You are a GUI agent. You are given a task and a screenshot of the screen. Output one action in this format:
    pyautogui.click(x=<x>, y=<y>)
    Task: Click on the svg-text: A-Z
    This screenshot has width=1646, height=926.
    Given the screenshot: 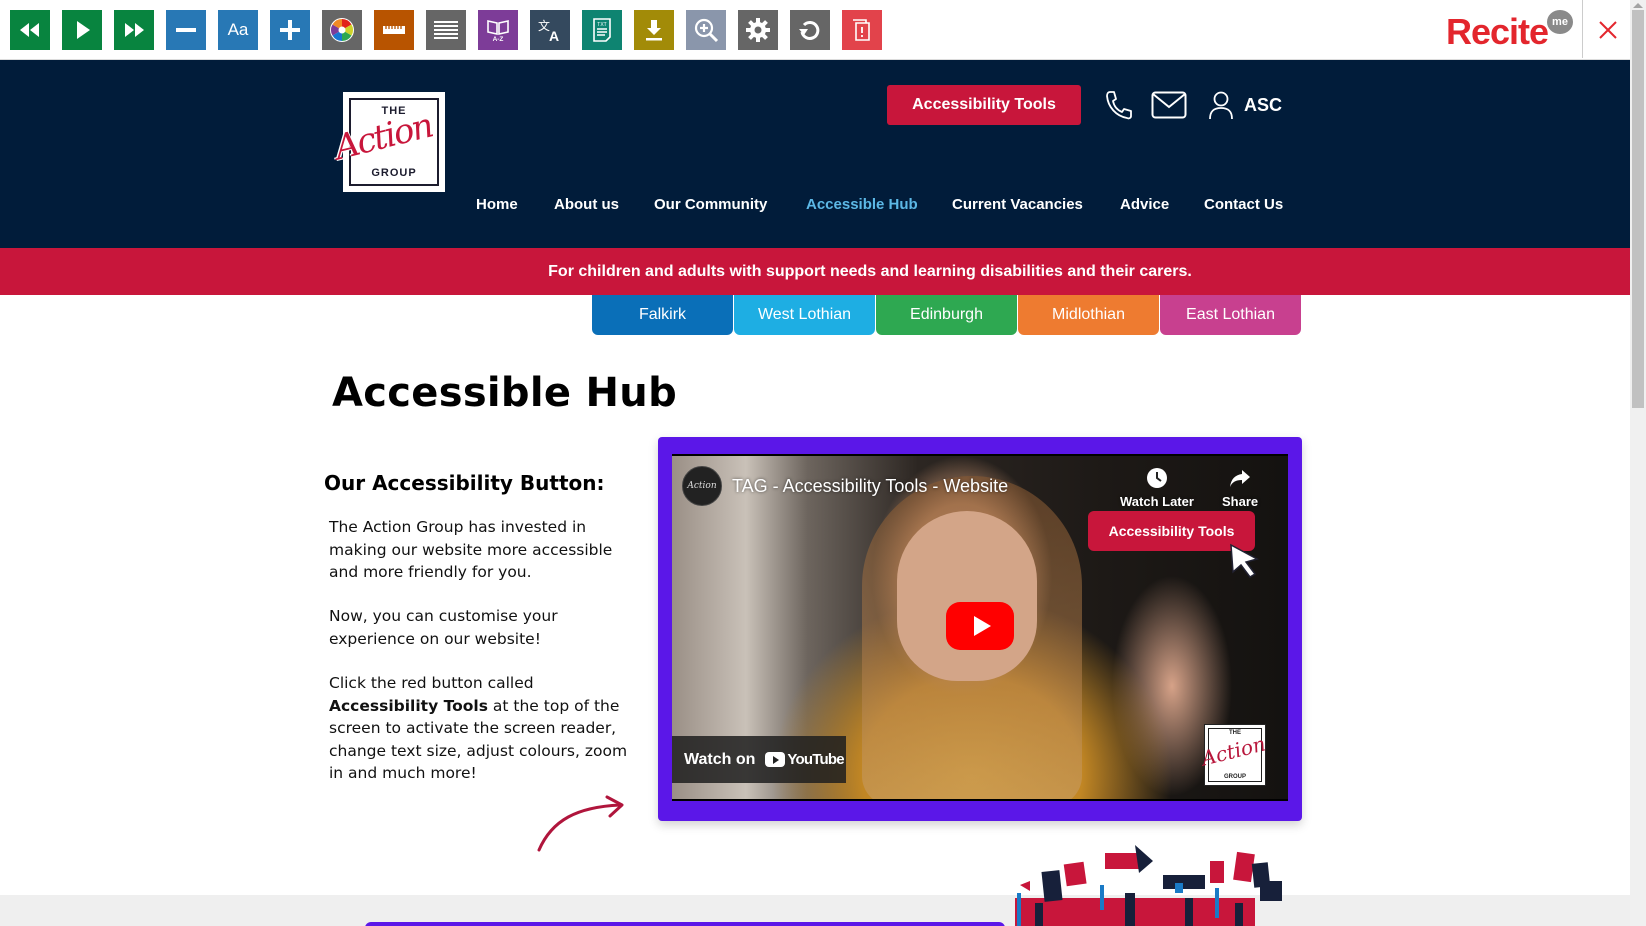 What is the action you would take?
    pyautogui.click(x=498, y=39)
    